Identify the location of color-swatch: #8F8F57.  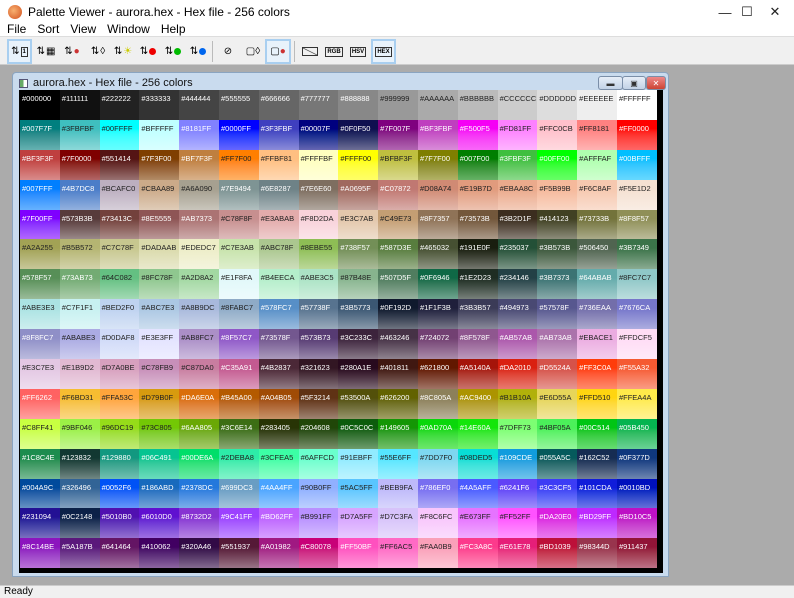
(636, 224).